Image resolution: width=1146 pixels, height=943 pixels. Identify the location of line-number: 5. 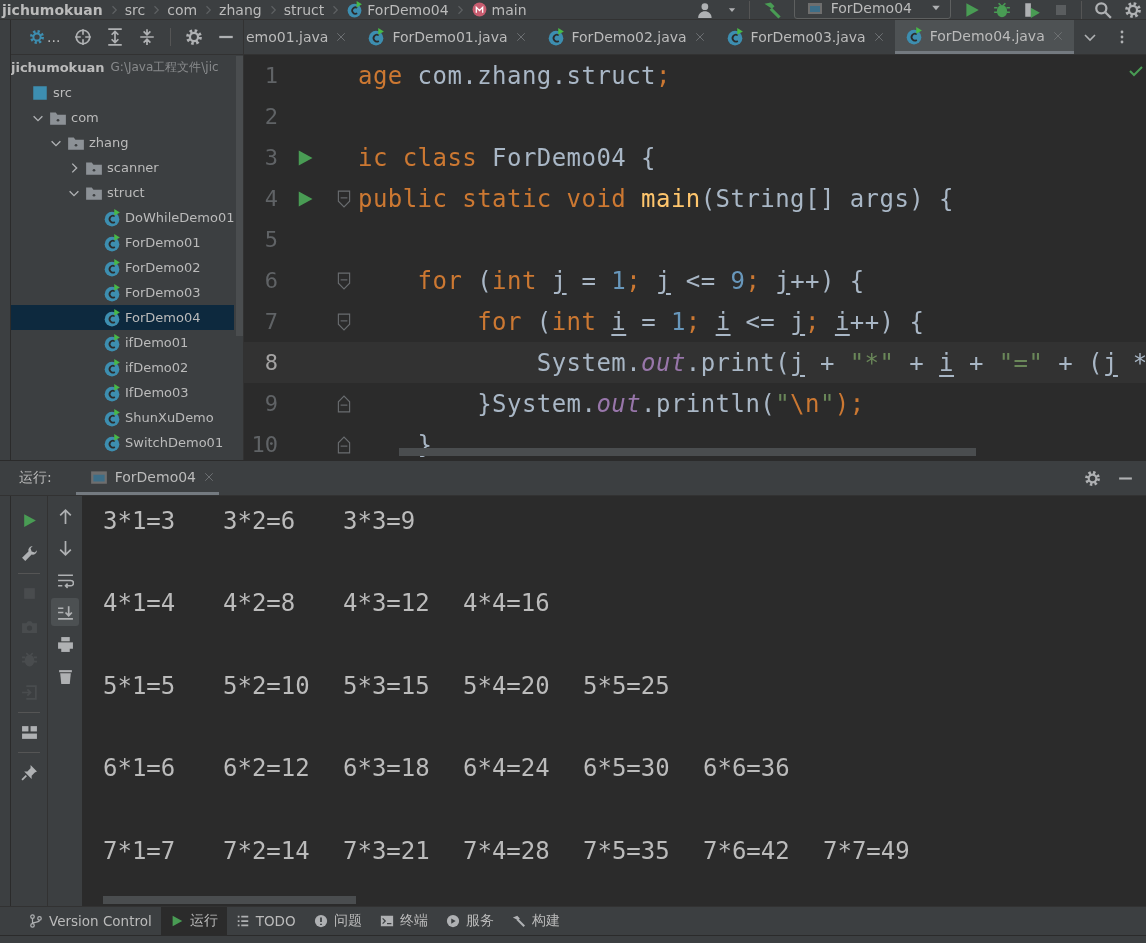
(270, 240).